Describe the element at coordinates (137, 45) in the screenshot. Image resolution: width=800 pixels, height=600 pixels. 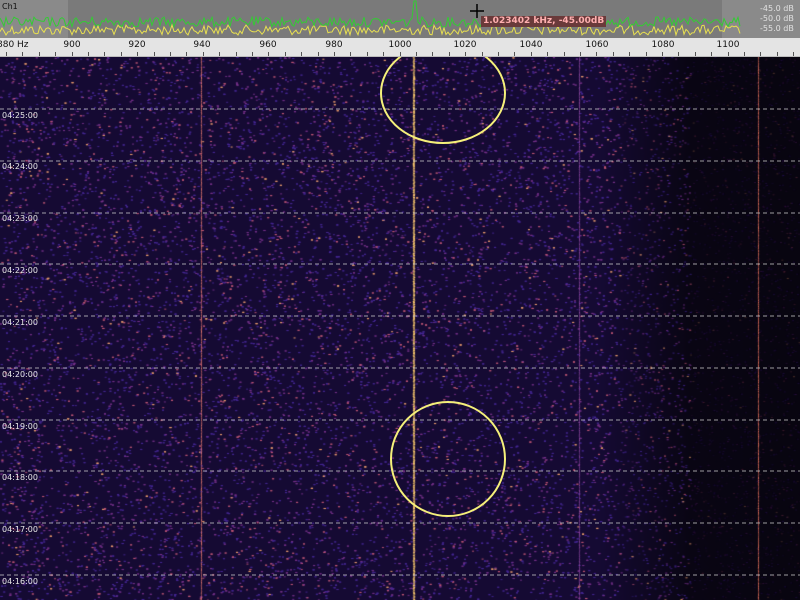
I see `tick-label-920: 920` at that location.